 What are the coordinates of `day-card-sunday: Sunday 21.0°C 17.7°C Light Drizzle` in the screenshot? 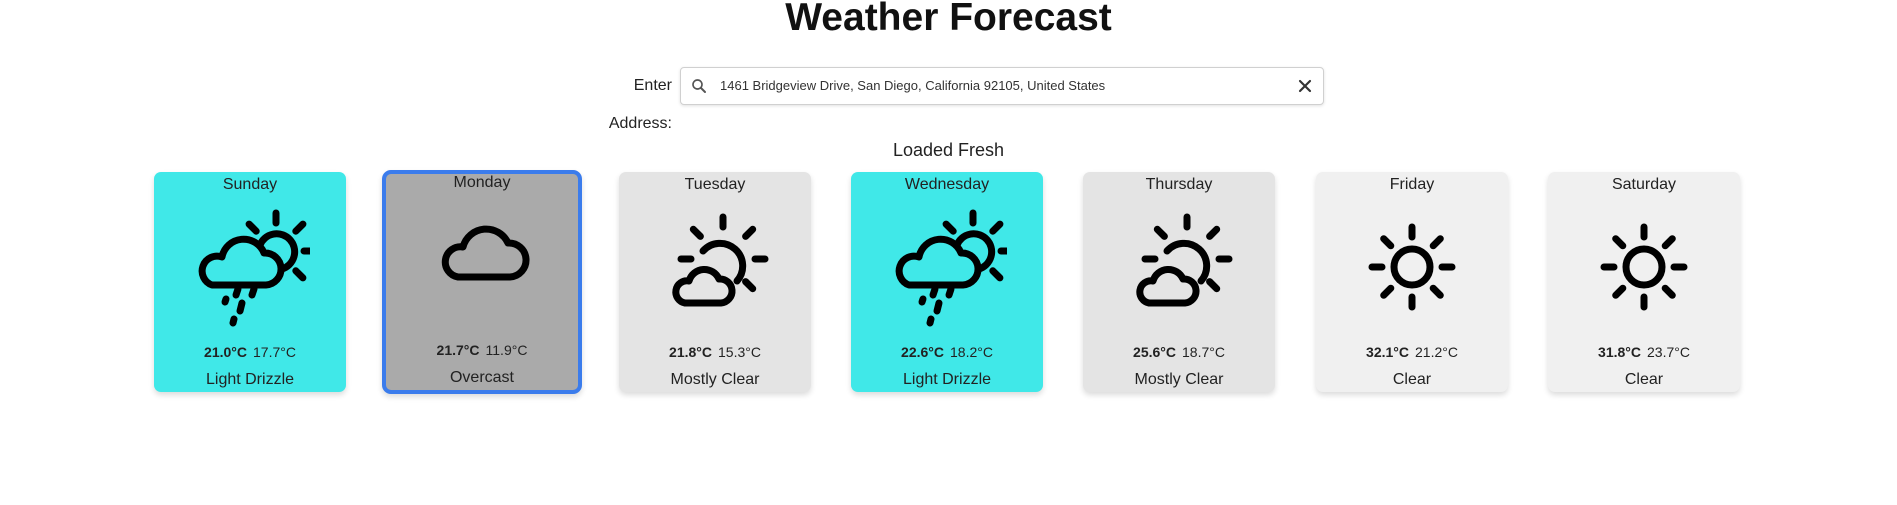 It's located at (250, 282).